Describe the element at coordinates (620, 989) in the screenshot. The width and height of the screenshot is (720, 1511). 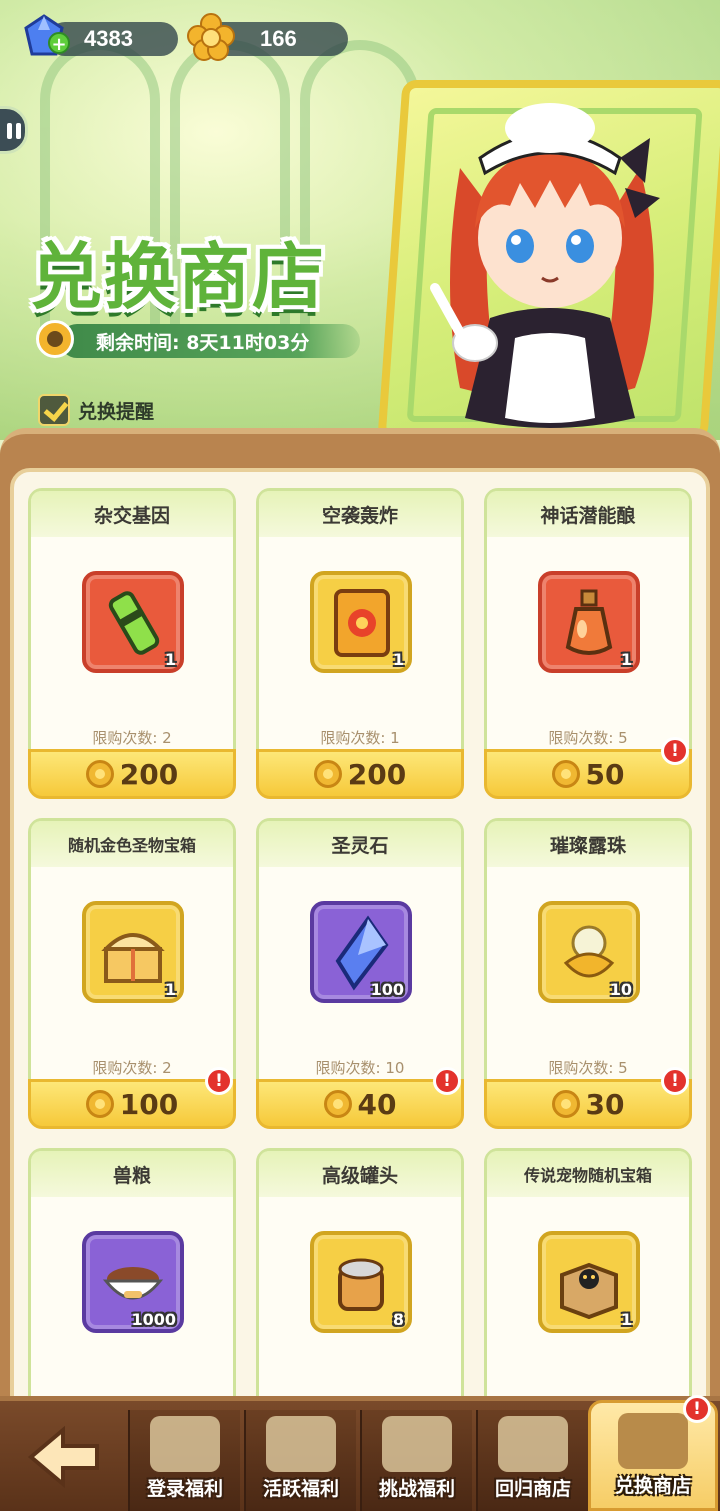
I see `item-quantity: 10` at that location.